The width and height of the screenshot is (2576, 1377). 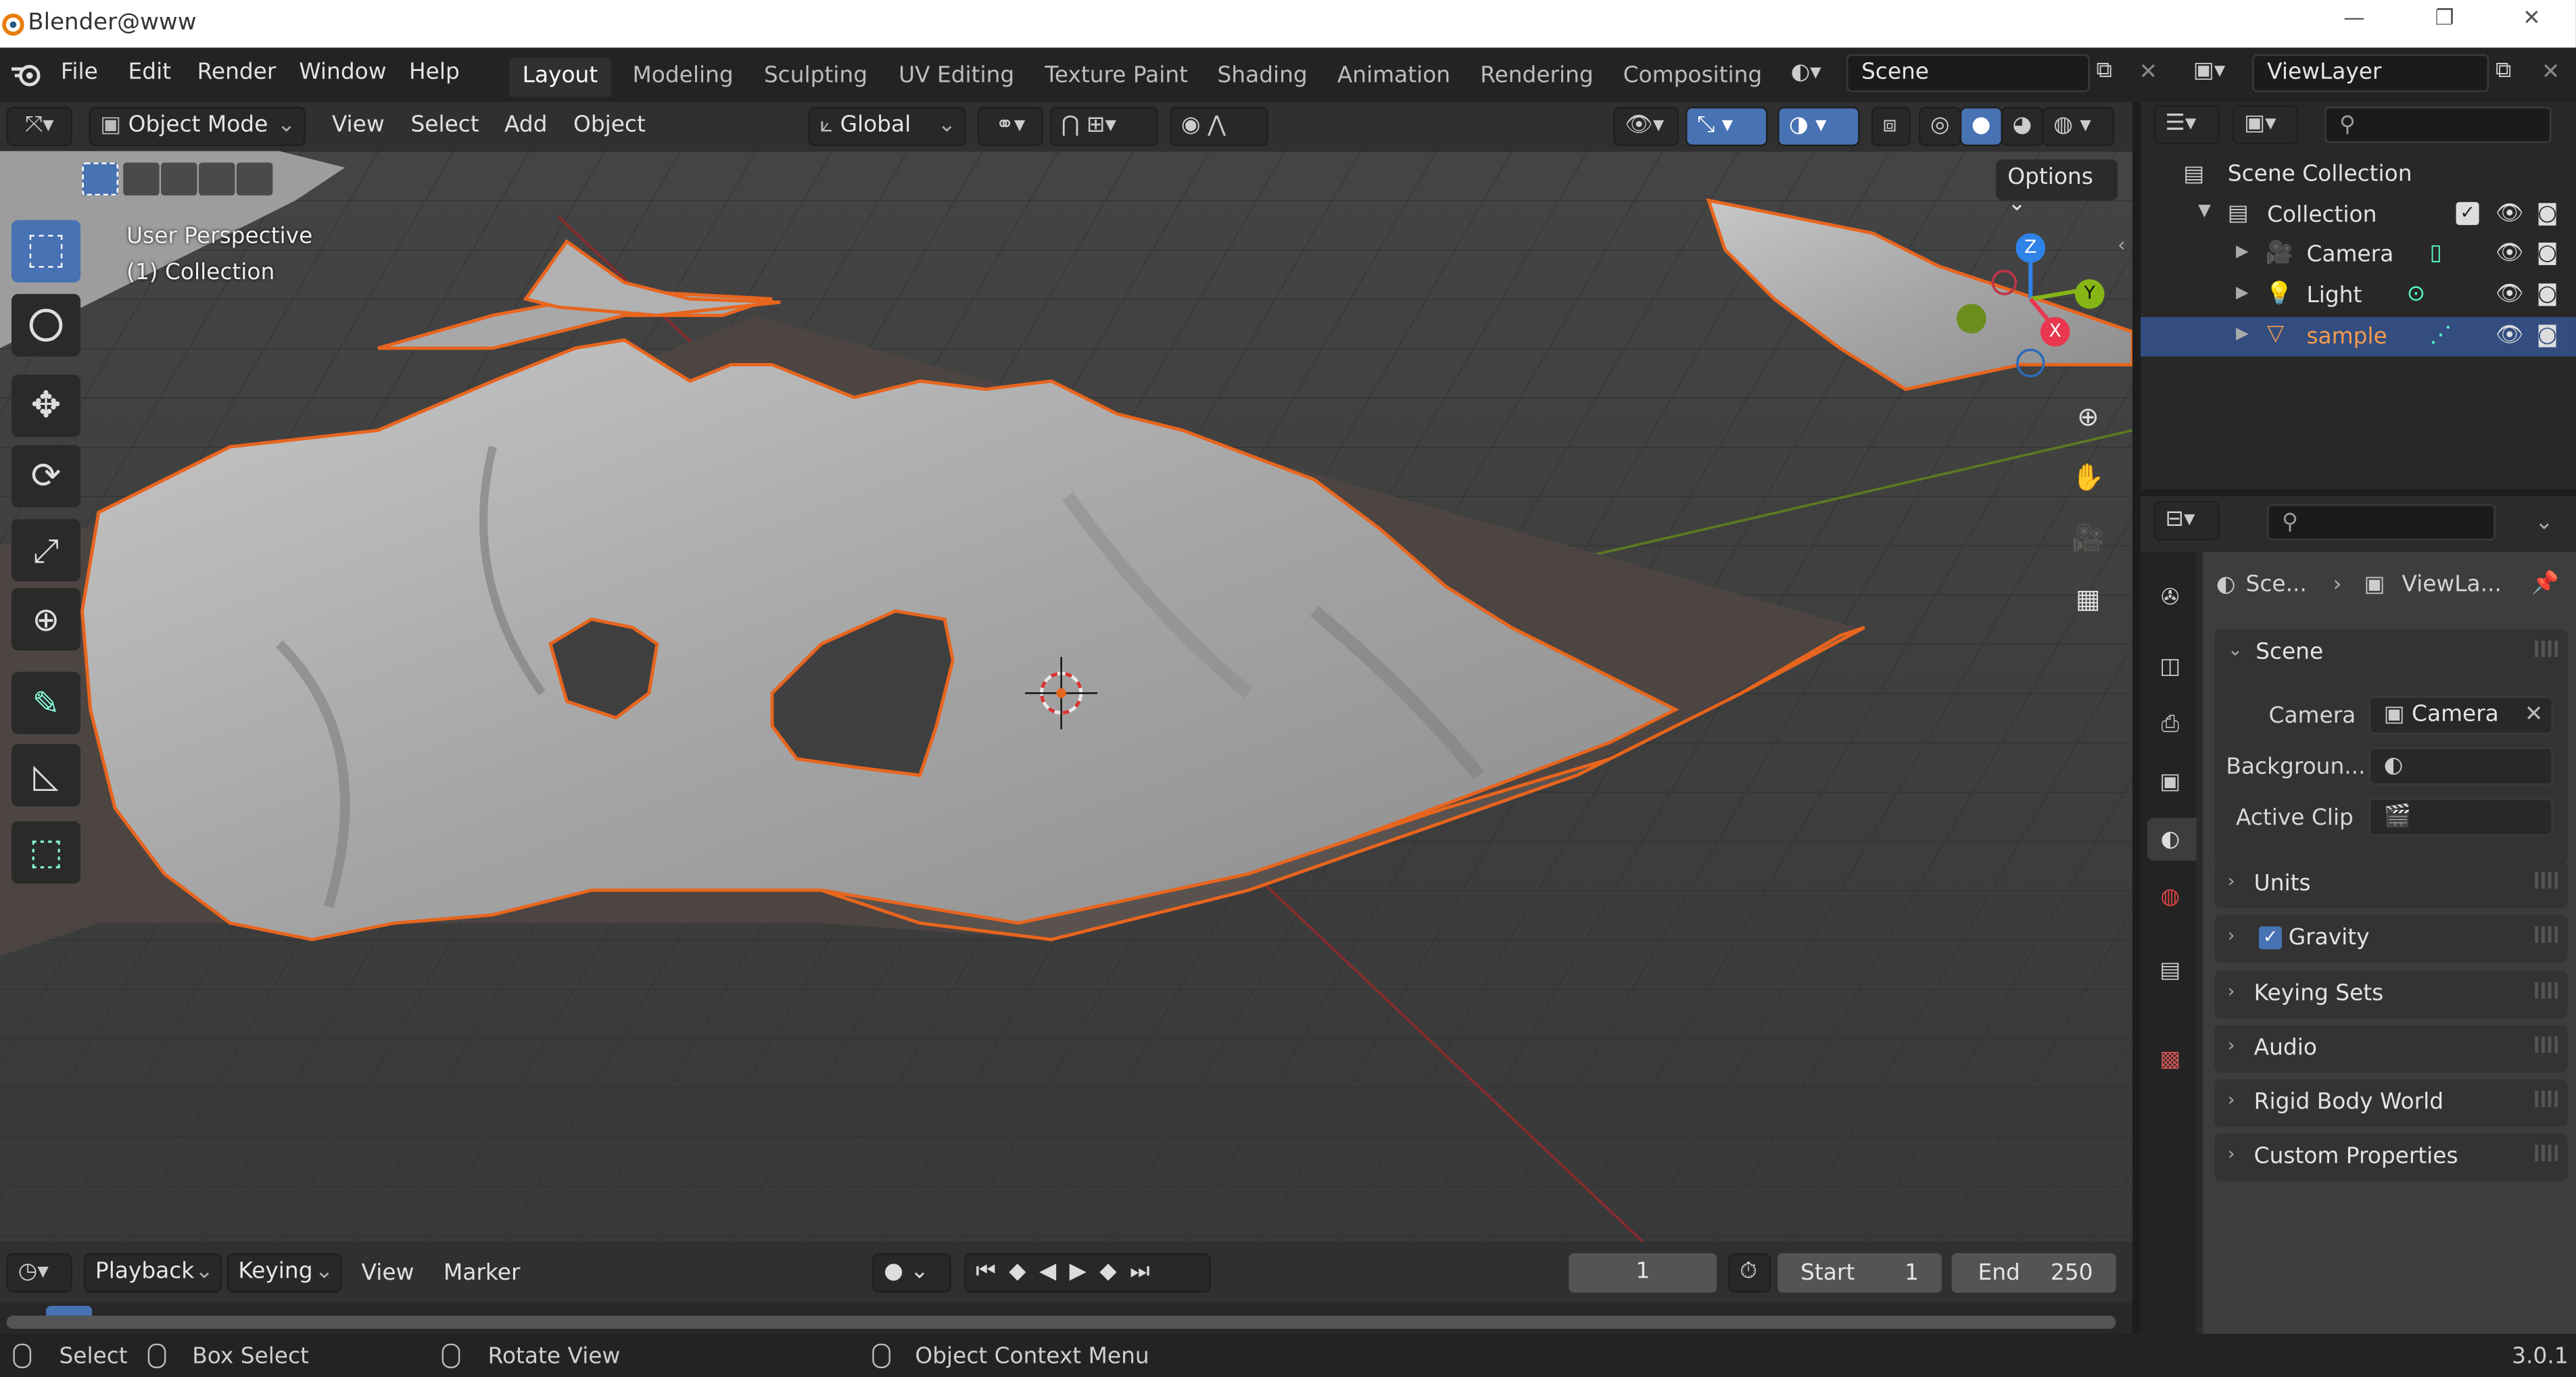 What do you see at coordinates (2170, 1060) in the screenshot?
I see `texture-tab-icon: ▩` at bounding box center [2170, 1060].